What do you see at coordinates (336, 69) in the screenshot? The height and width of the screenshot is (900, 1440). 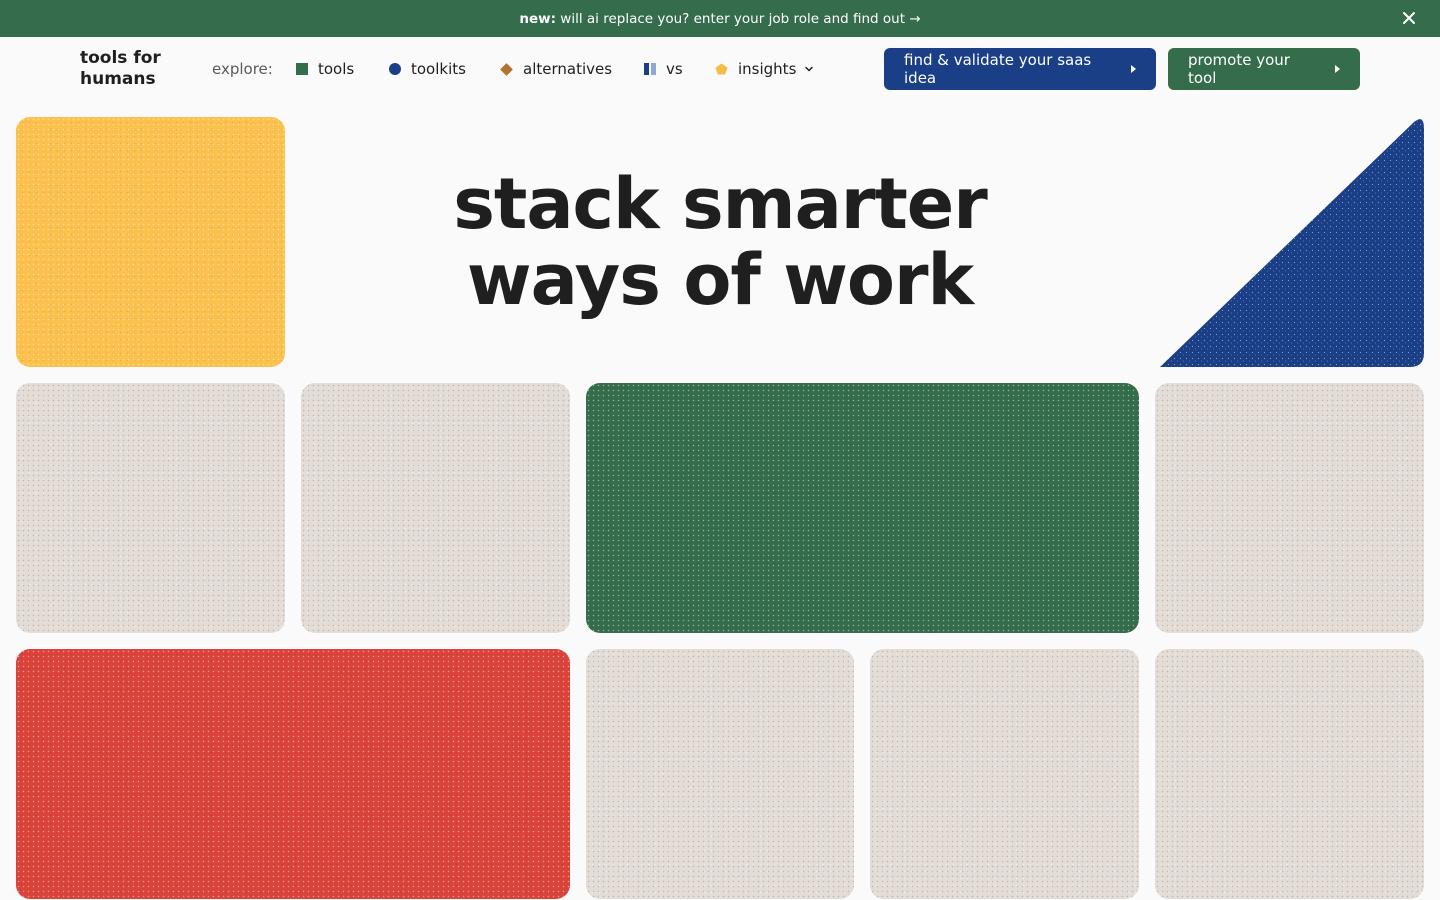 I see `nav-item-label: tools` at bounding box center [336, 69].